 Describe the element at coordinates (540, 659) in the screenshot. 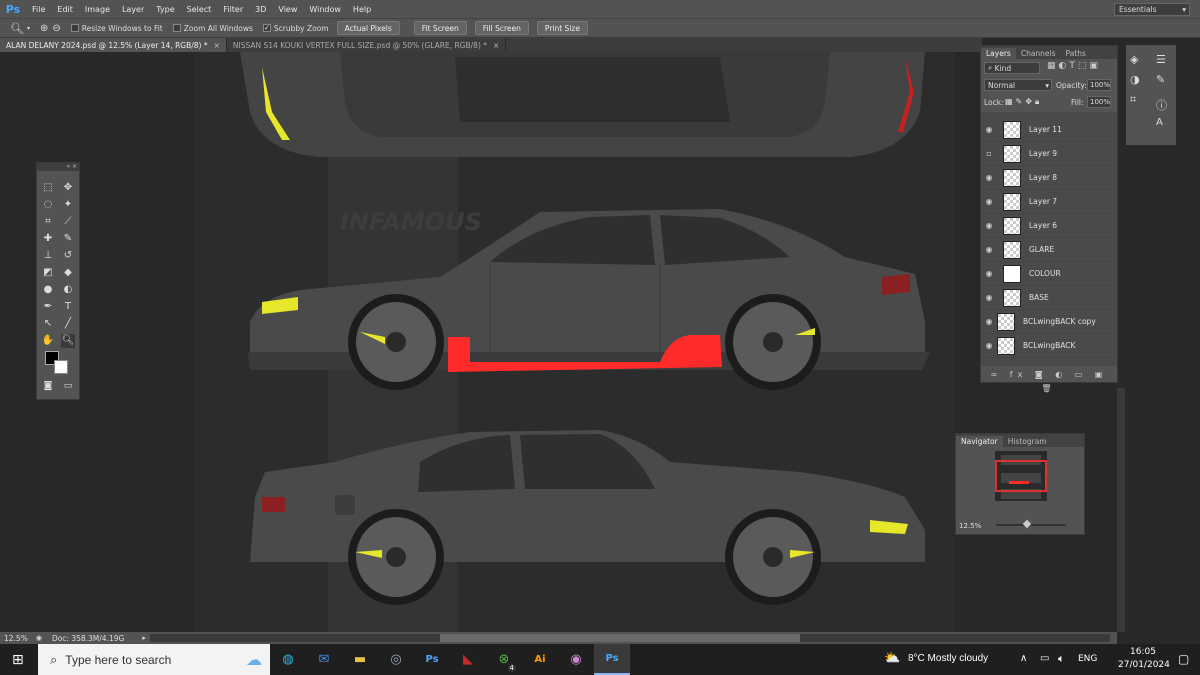

I see `illustrator-icon: Ai` at that location.